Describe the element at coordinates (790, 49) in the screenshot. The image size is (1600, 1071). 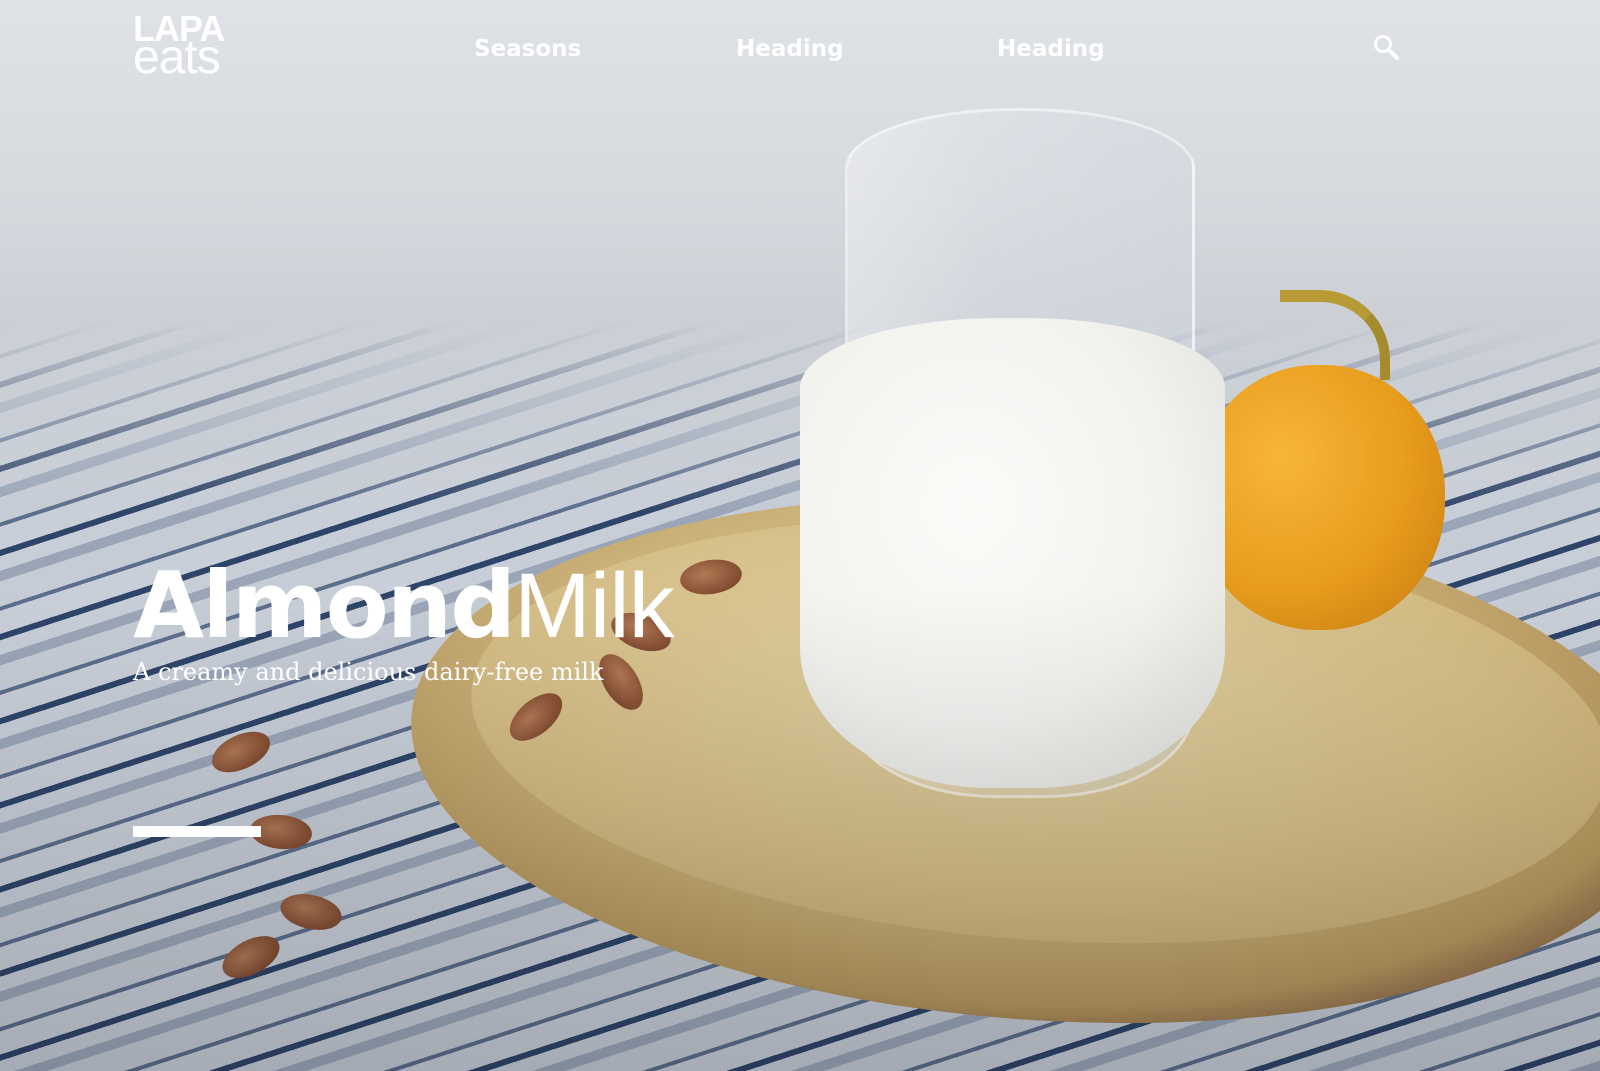
I see `nav-link-heading-1: Heading` at that location.